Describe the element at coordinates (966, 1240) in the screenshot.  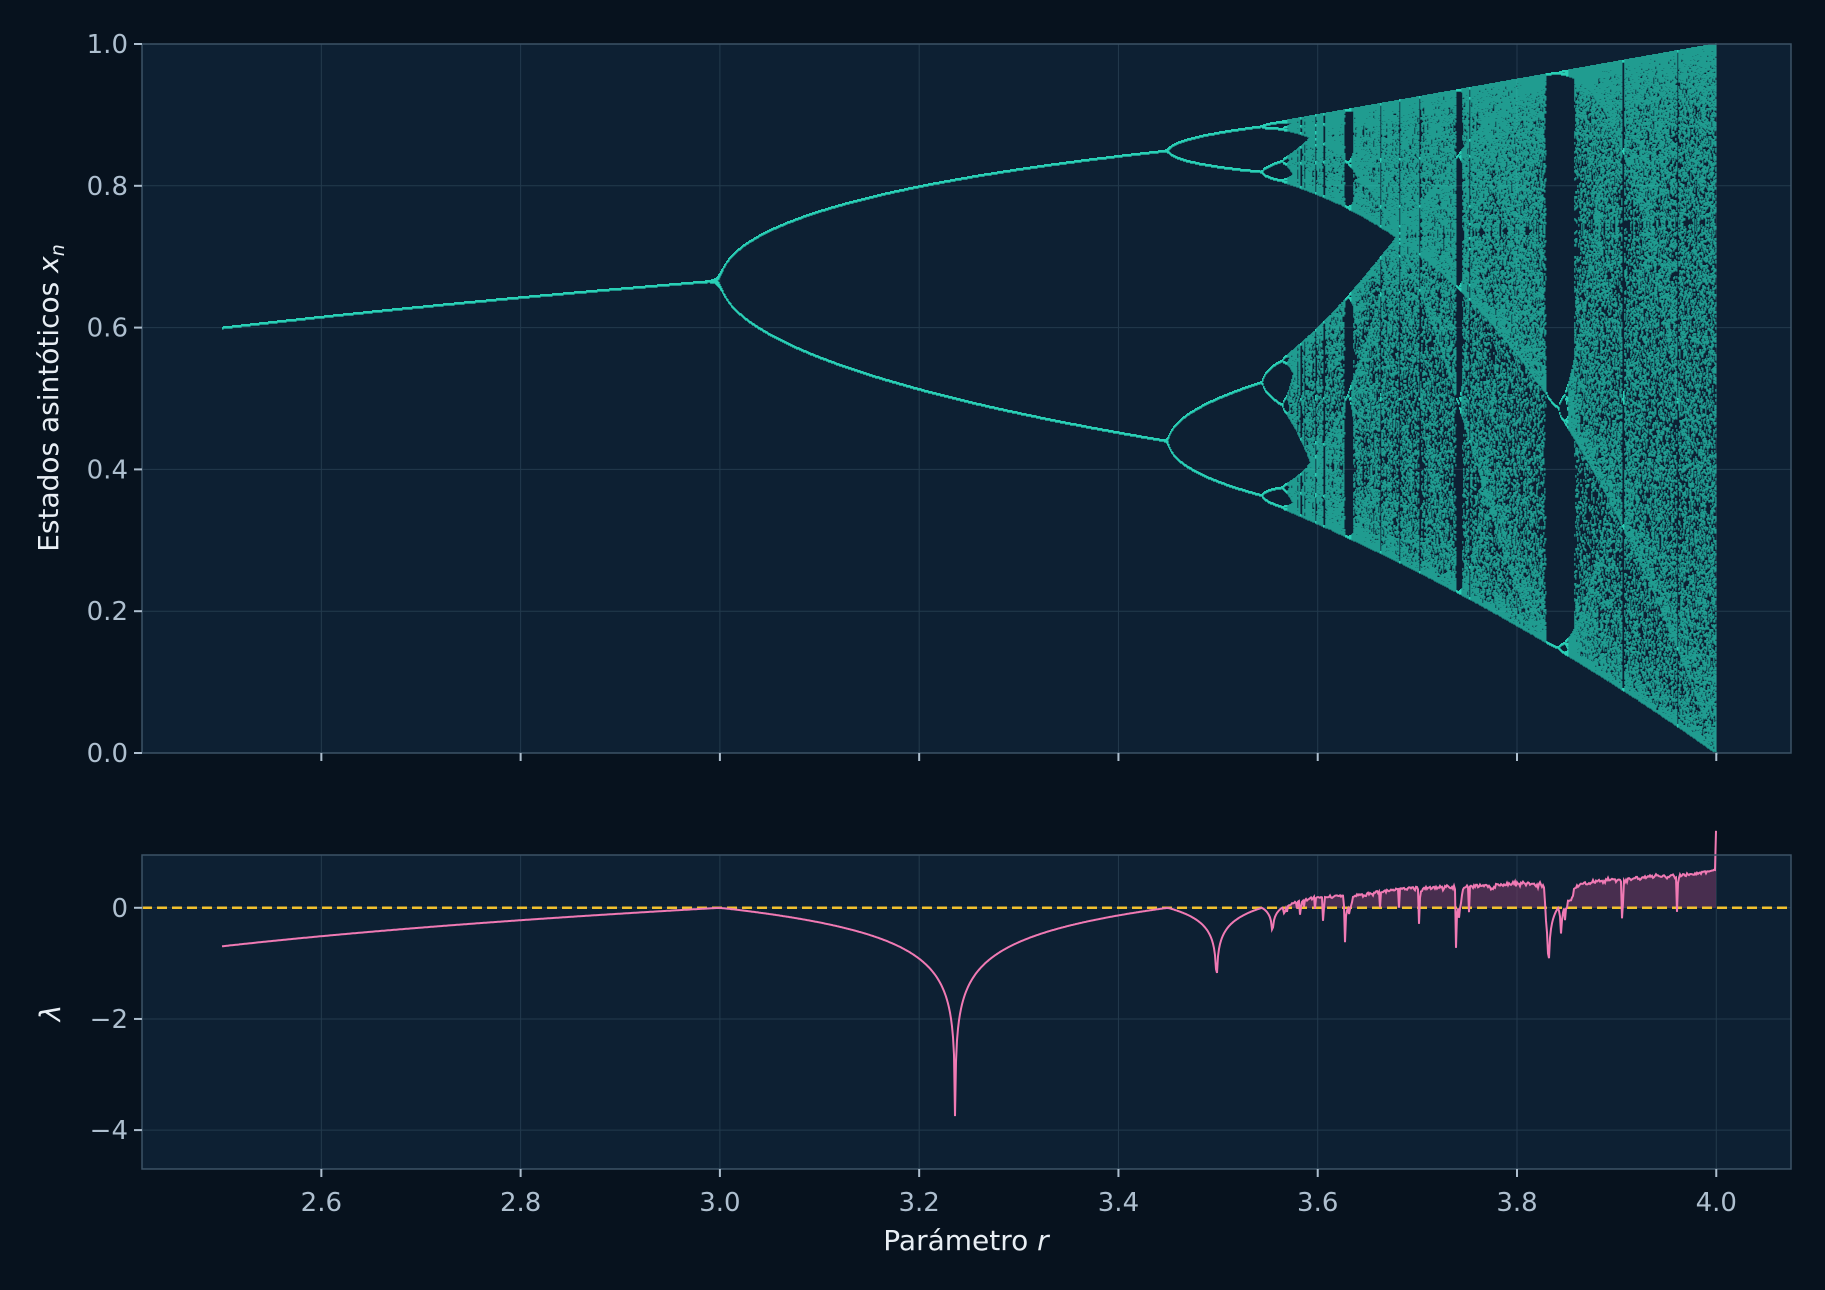
I see `x-axis-label: Parámetro r` at that location.